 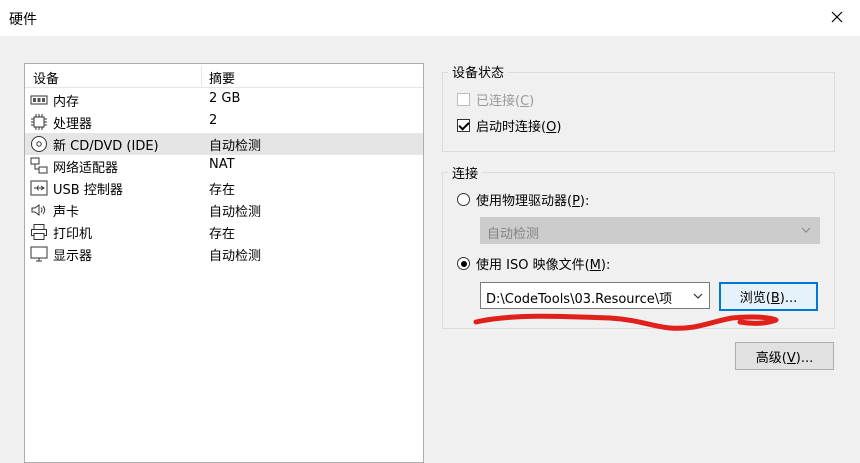 I want to click on device-row-network-adapter: 网络适配器 NAT, so click(x=224, y=166).